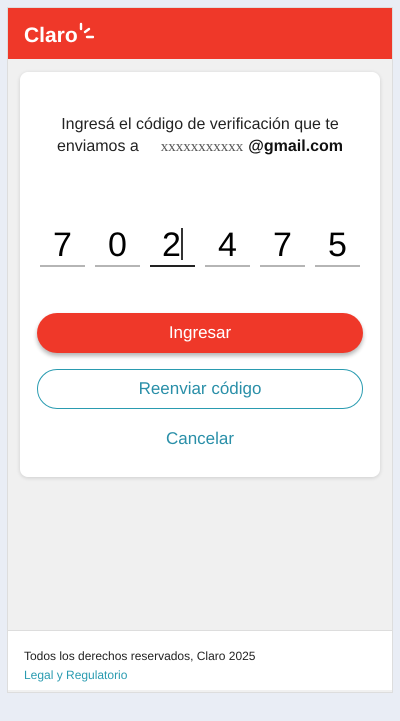 This screenshot has height=721, width=400. Describe the element at coordinates (140, 656) in the screenshot. I see `copyright-text: Todos los derechos reservados, Claro 2025` at that location.